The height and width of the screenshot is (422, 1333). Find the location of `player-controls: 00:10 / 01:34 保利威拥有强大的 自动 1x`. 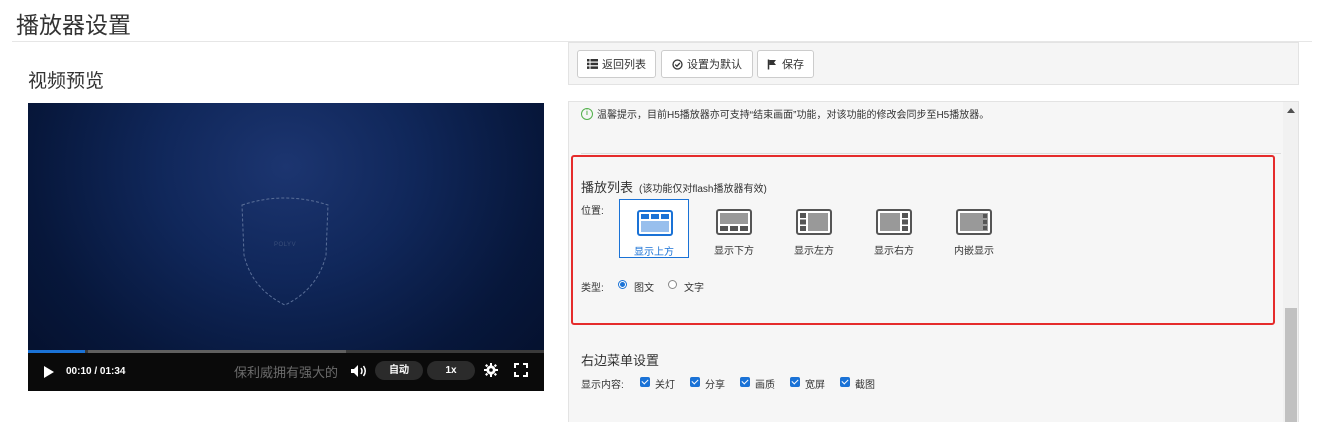

player-controls: 00:10 / 01:34 保利威拥有强大的 自动 1x is located at coordinates (286, 370).